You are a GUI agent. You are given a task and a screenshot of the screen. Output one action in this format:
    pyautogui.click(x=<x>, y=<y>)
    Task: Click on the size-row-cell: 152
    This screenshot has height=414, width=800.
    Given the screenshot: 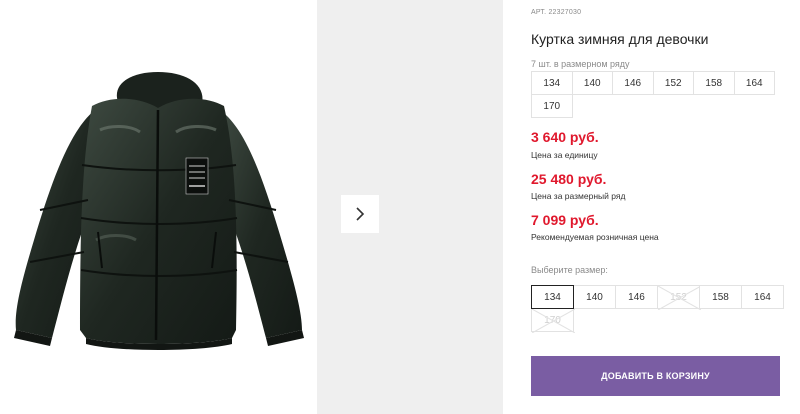 What is the action you would take?
    pyautogui.click(x=673, y=83)
    